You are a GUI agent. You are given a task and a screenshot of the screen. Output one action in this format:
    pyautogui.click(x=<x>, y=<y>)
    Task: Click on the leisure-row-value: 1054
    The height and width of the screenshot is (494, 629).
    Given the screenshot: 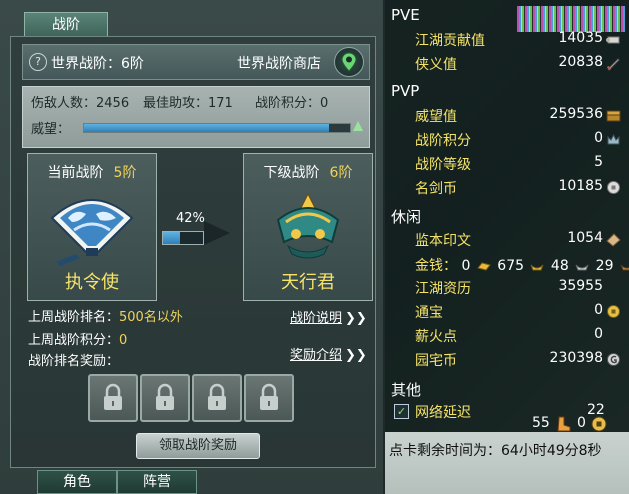 What is the action you would take?
    pyautogui.click(x=585, y=238)
    